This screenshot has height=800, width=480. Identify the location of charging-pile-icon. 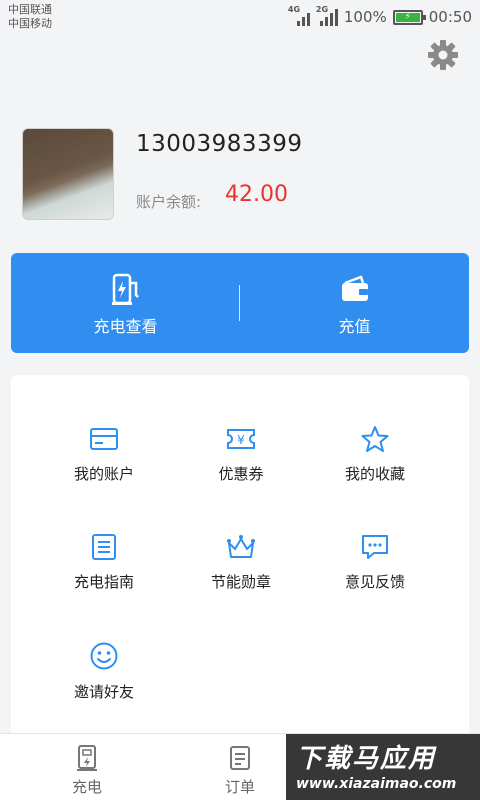
(125, 289).